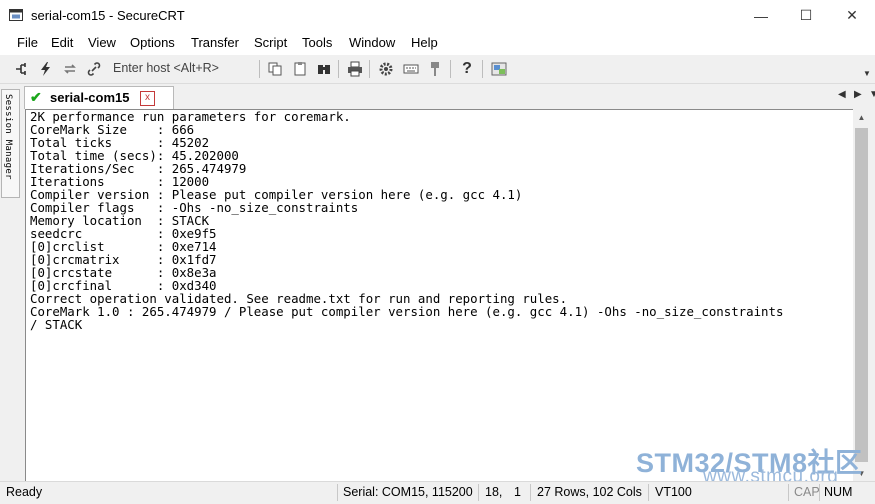  What do you see at coordinates (858, 94) in the screenshot?
I see `tab-next-icon: ▶` at bounding box center [858, 94].